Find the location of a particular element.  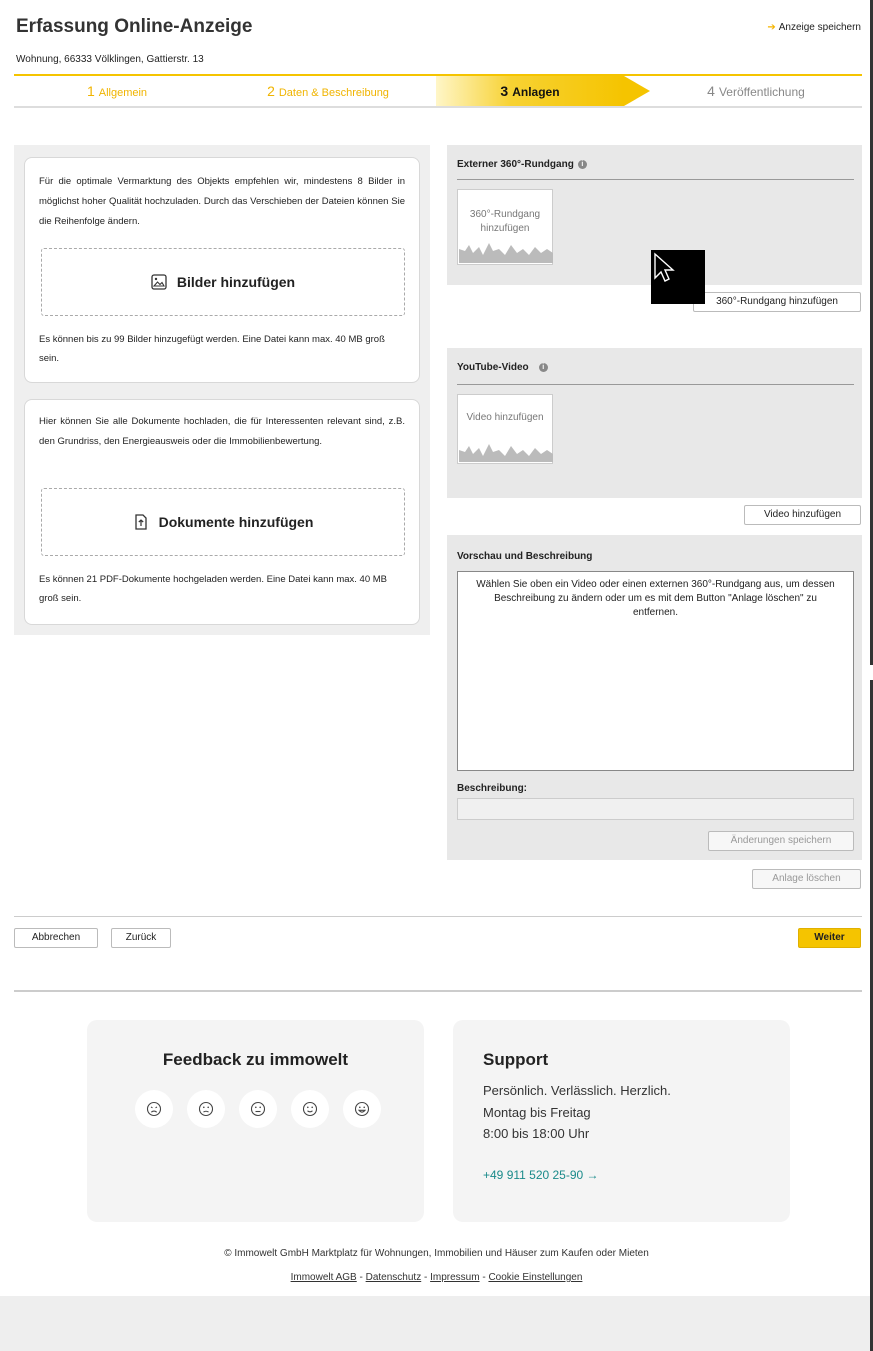

add-video-button: Video hinzufügen is located at coordinates (802, 515).